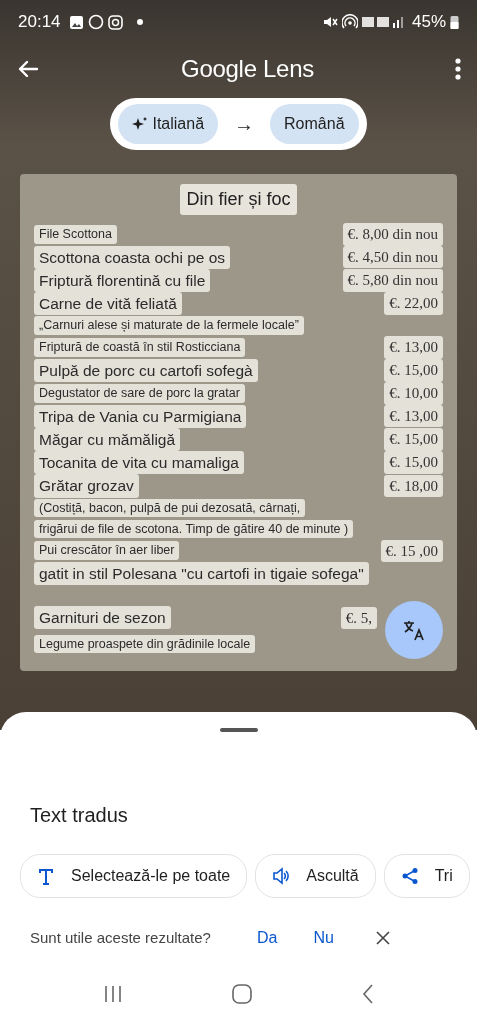  What do you see at coordinates (392, 234) in the screenshot?
I see `menu-price: €. 8,00 din nou` at bounding box center [392, 234].